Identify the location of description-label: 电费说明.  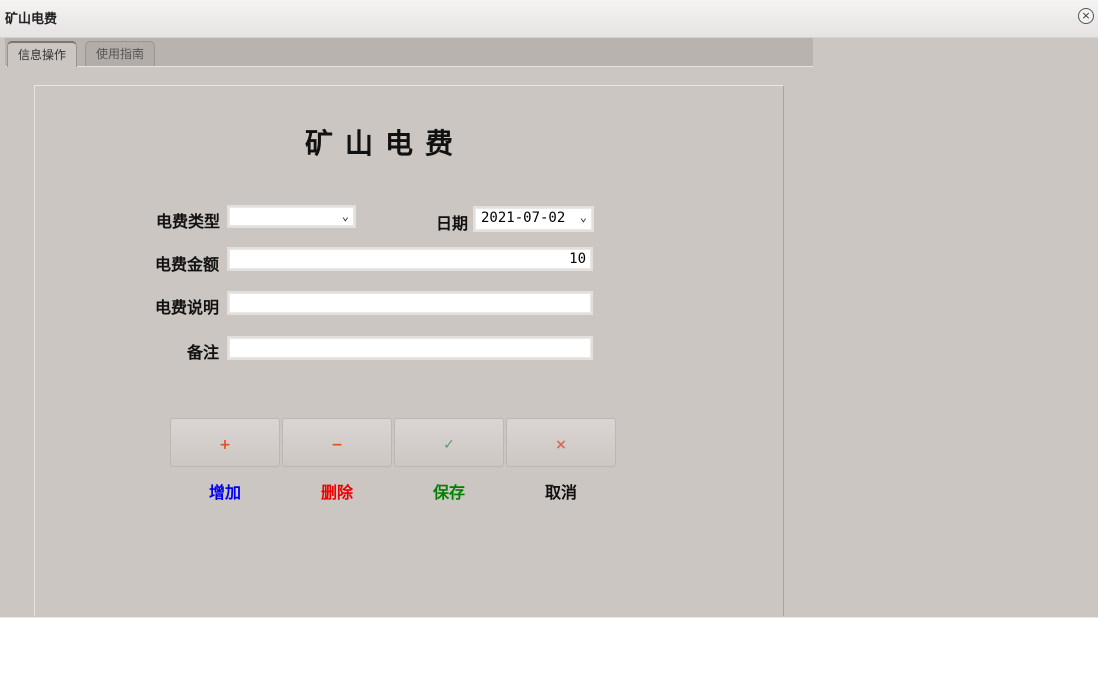
(186, 307).